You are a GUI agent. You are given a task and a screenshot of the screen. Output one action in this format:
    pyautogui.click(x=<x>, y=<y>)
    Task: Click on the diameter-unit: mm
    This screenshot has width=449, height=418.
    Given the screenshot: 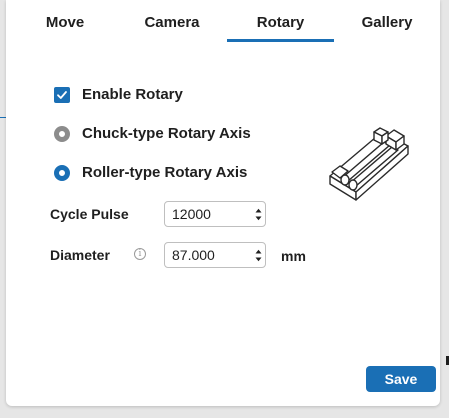 What is the action you would take?
    pyautogui.click(x=293, y=256)
    